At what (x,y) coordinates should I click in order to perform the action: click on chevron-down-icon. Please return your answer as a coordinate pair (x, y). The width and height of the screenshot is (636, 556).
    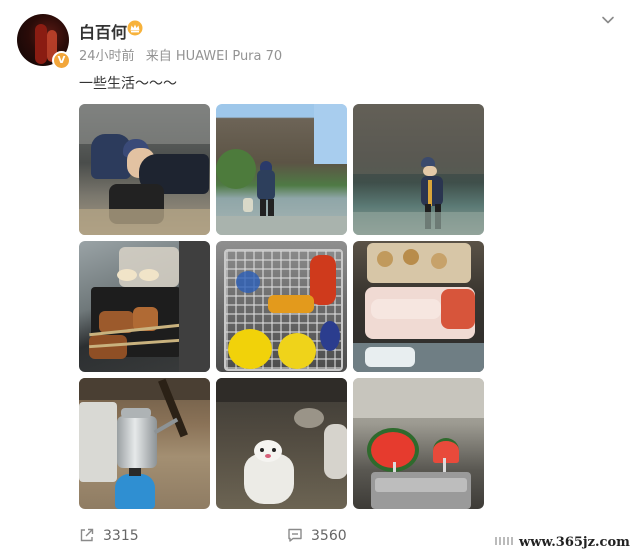
    Looking at the image, I should click on (608, 20).